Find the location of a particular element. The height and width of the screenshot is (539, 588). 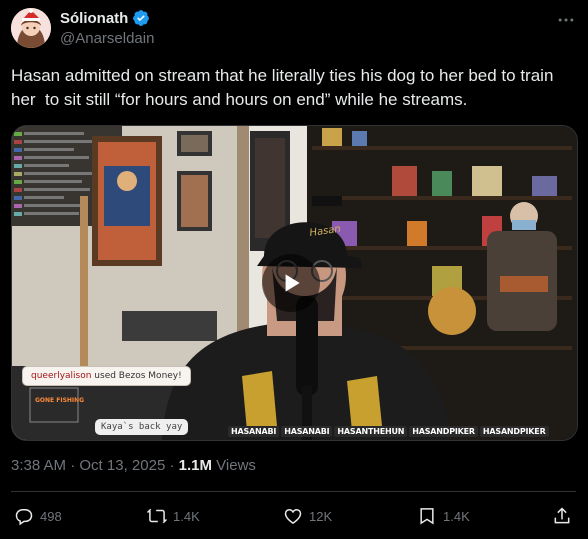

bookmark-button: 1.4K is located at coordinates (443, 516).